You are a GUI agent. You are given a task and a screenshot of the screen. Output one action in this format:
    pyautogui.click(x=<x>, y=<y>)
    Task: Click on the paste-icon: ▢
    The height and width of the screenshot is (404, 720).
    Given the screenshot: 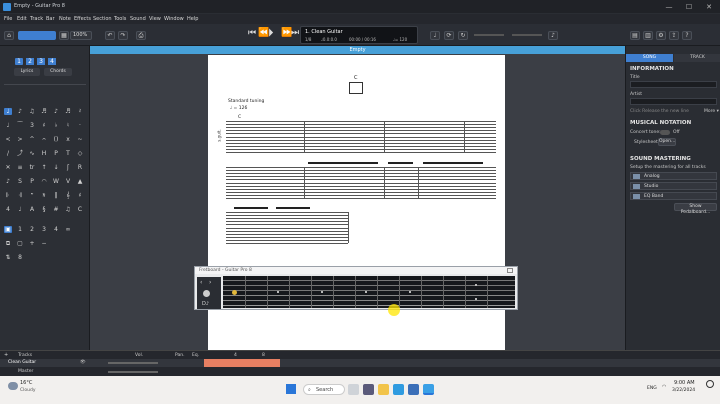 What is the action you would take?
    pyautogui.click(x=20, y=243)
    